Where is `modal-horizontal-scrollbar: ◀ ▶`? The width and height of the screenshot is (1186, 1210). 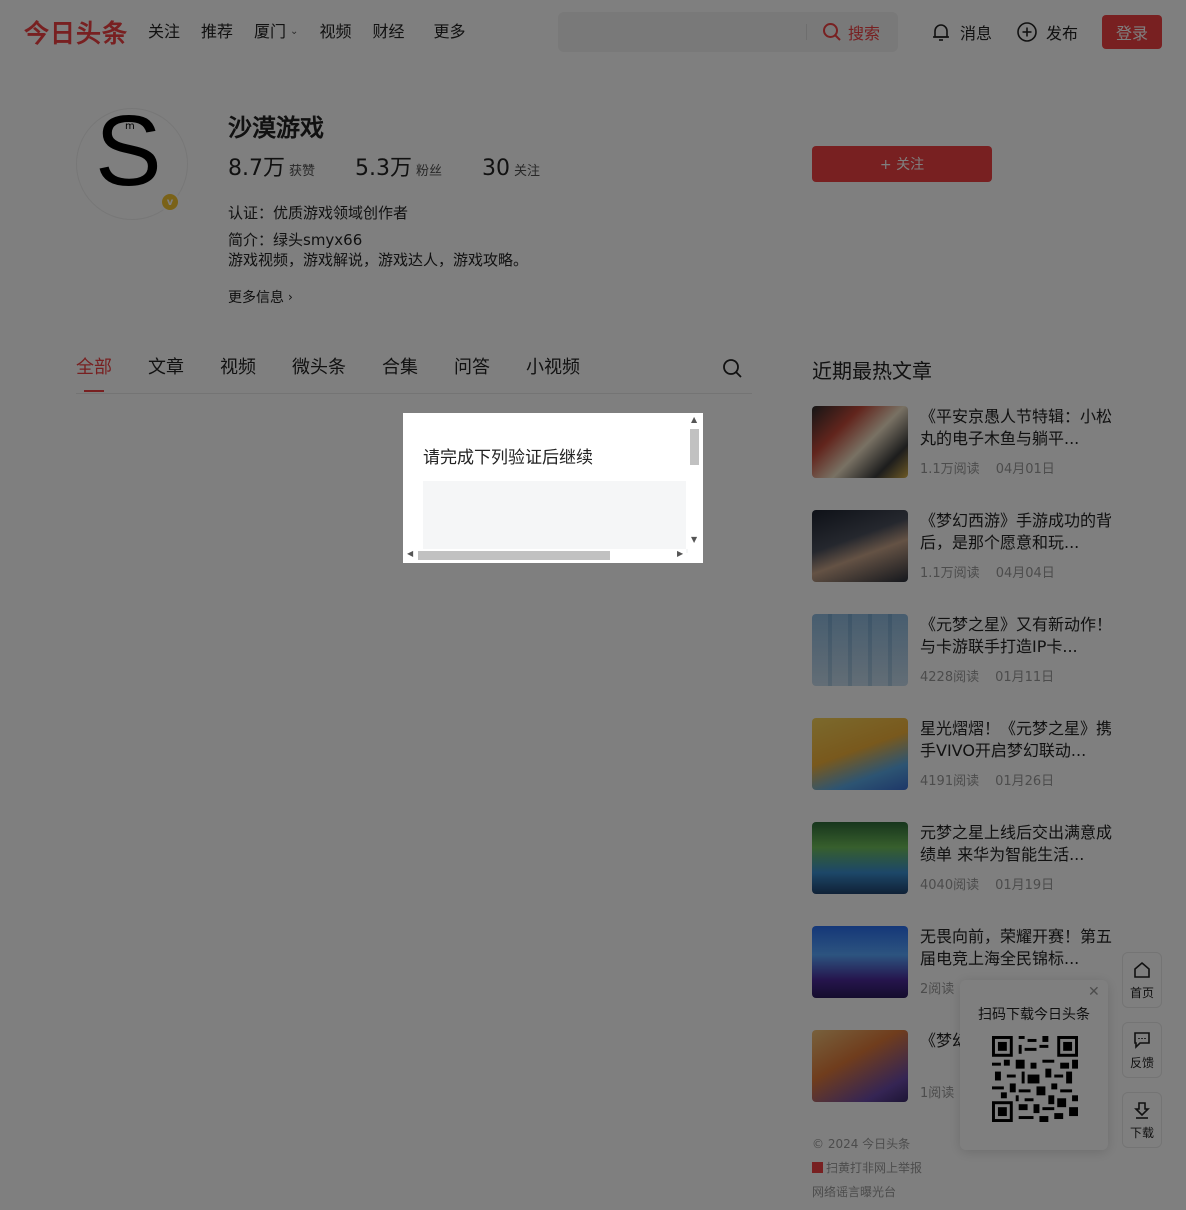 modal-horizontal-scrollbar: ◀ ▶ is located at coordinates (544, 556).